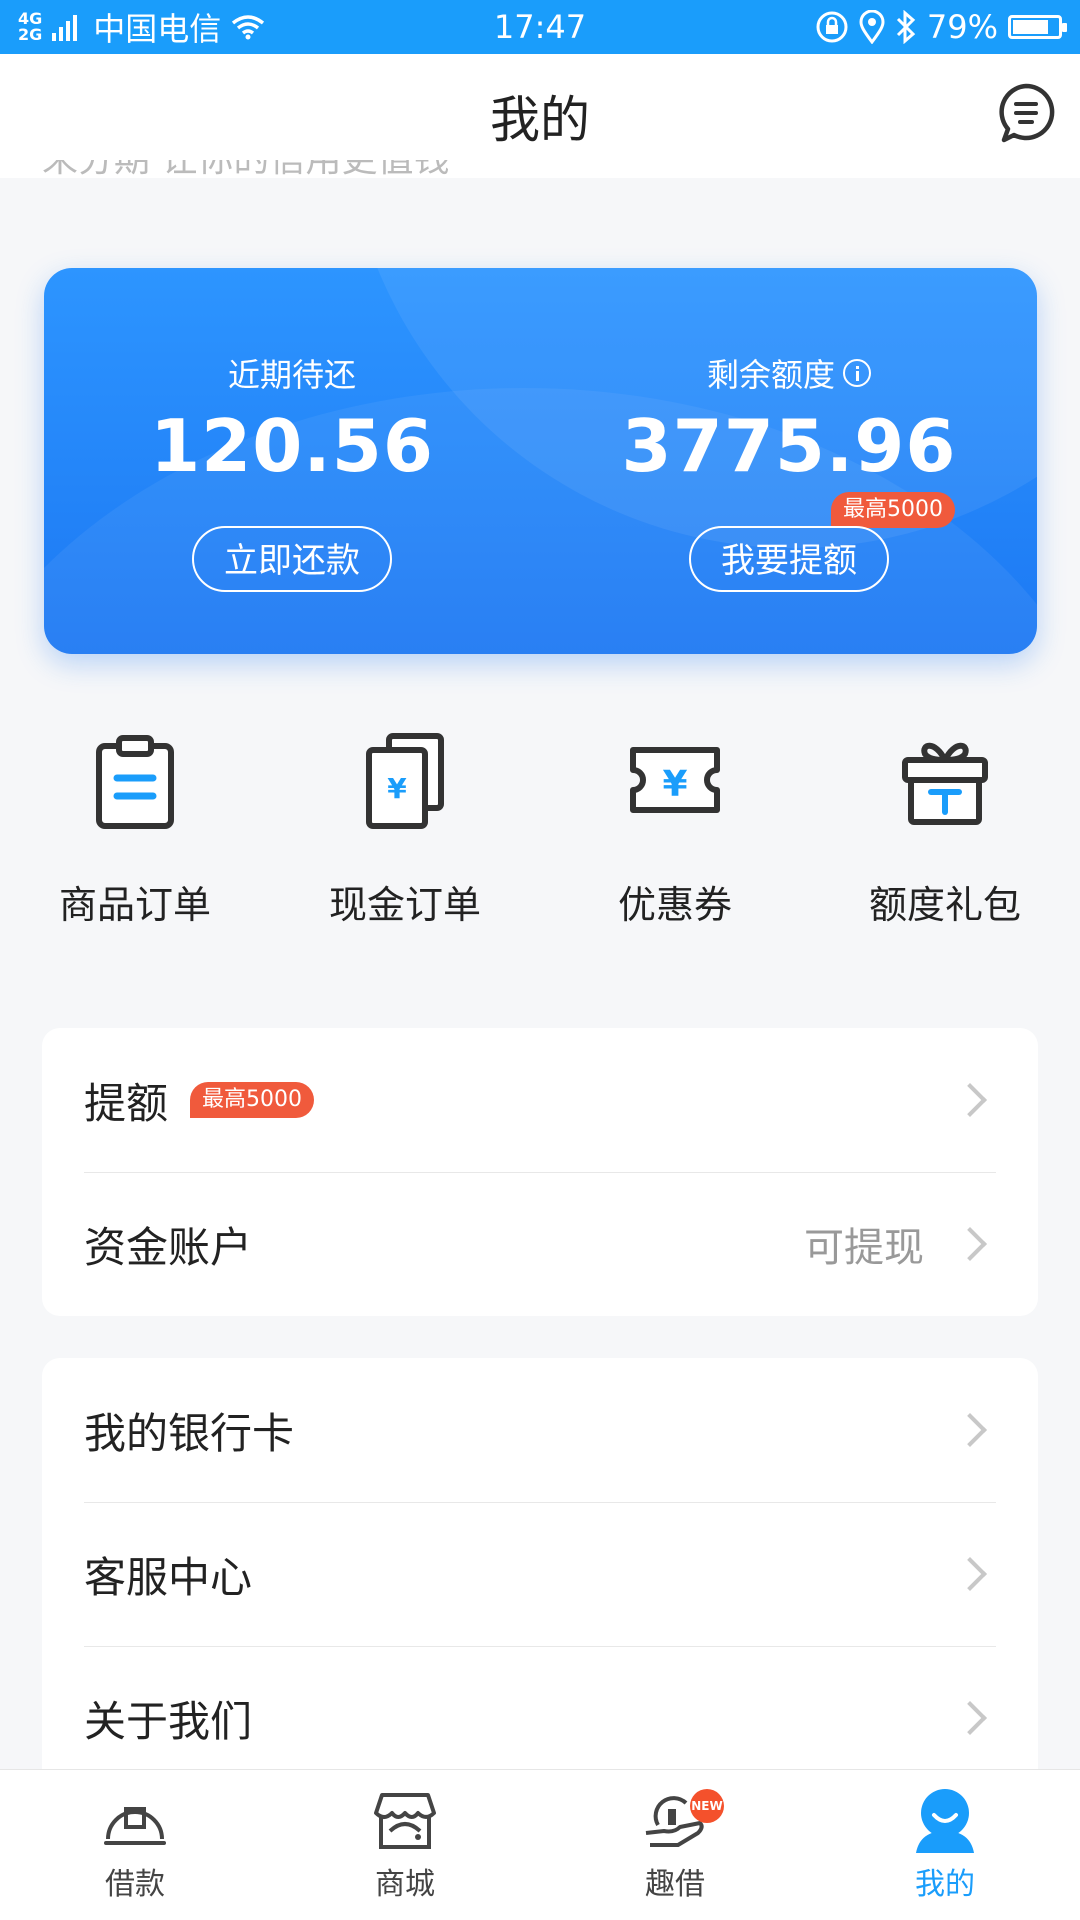  Describe the element at coordinates (857, 373) in the screenshot. I see `info-icon` at that location.